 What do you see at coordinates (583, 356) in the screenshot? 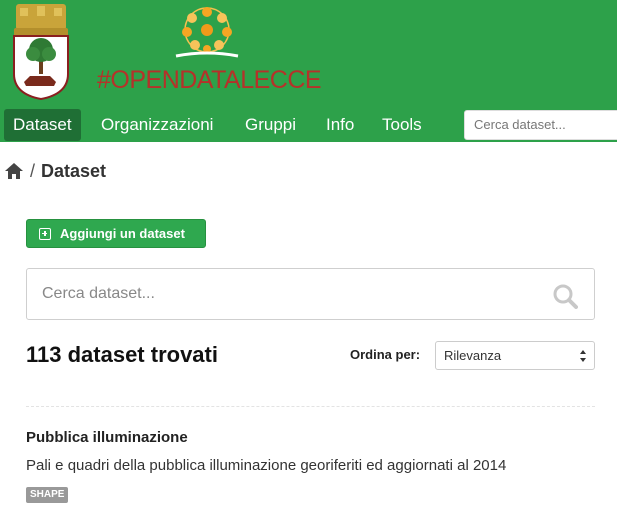
I see `select-arrows-icon` at bounding box center [583, 356].